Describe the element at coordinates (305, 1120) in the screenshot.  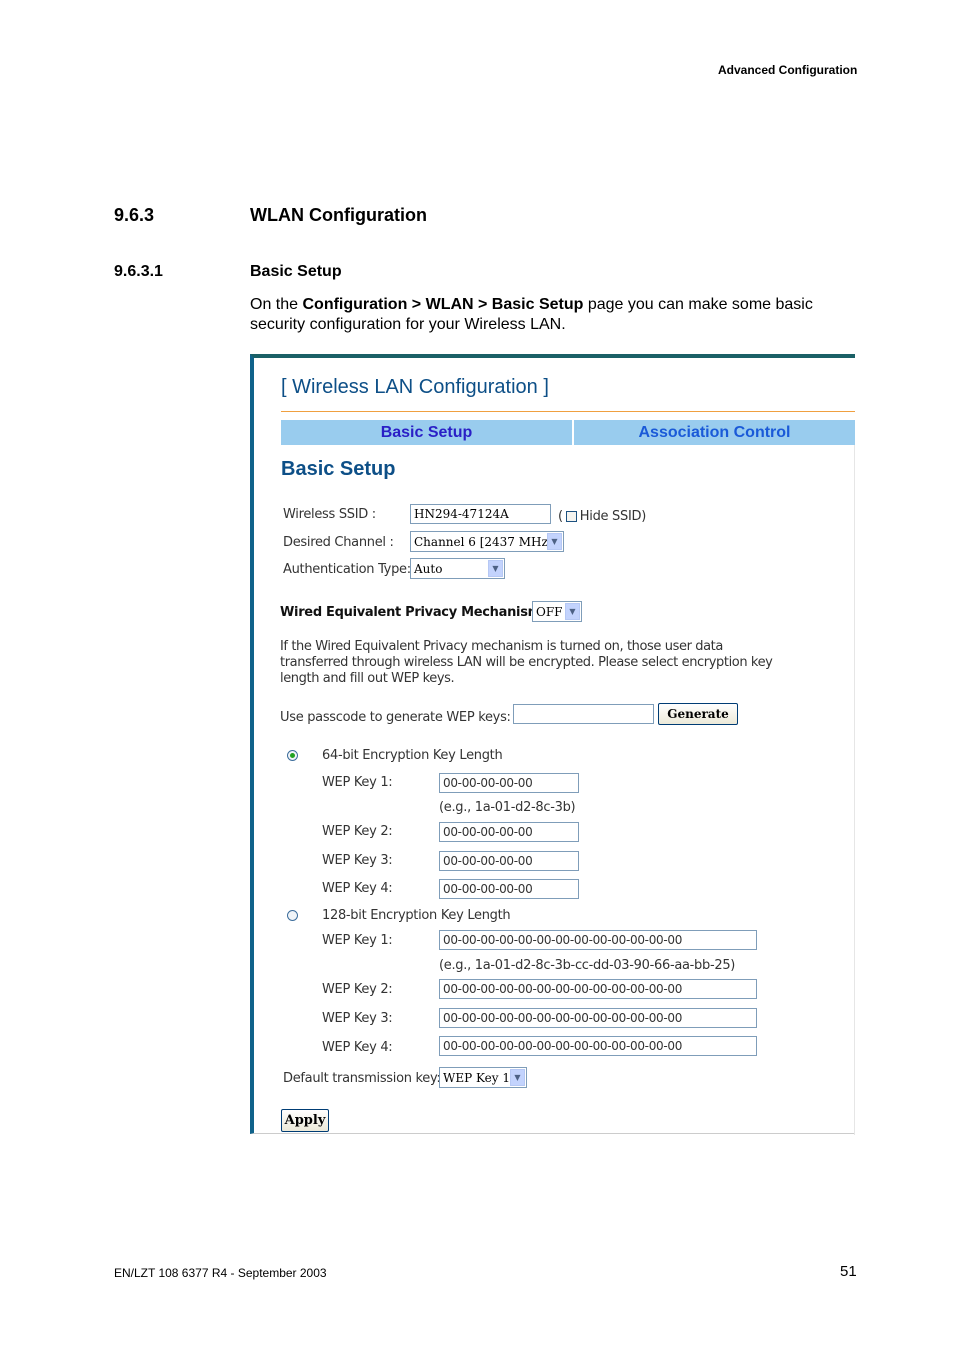
I see `apply-button: Apply` at that location.